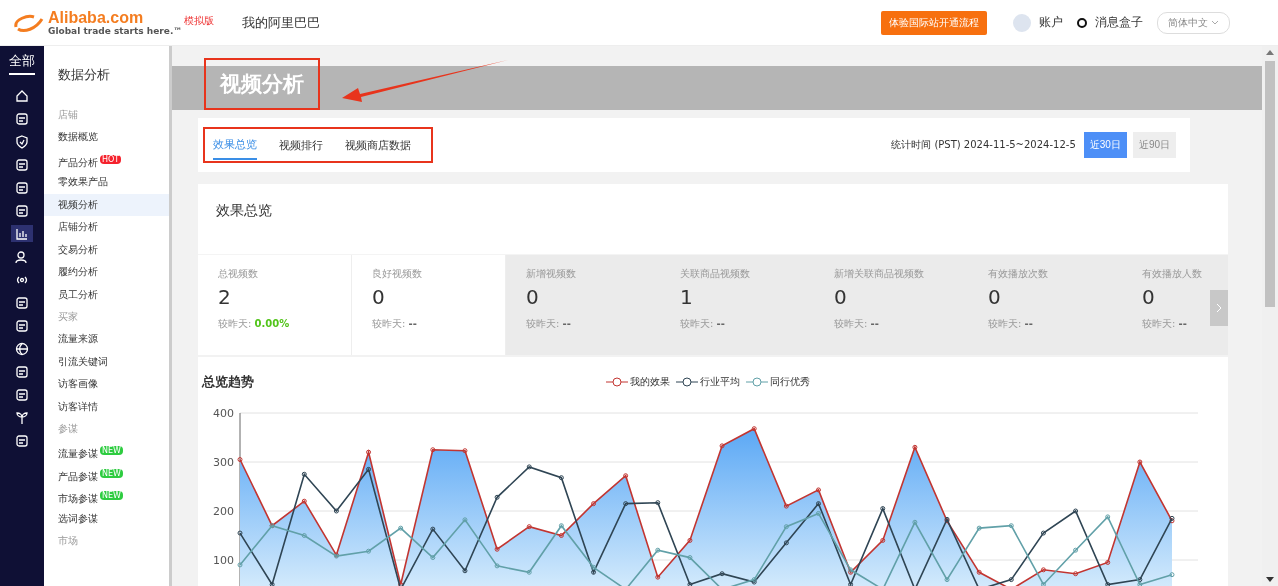  What do you see at coordinates (1270, 579) in the screenshot?
I see `down-arrow-icon` at bounding box center [1270, 579].